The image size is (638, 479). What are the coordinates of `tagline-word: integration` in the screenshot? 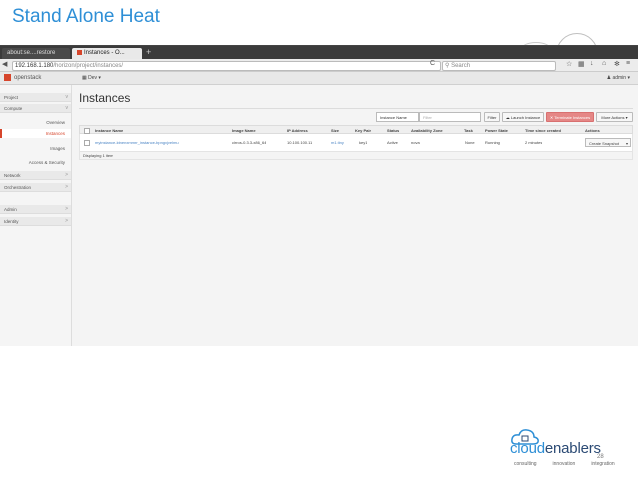 It's located at (603, 464).